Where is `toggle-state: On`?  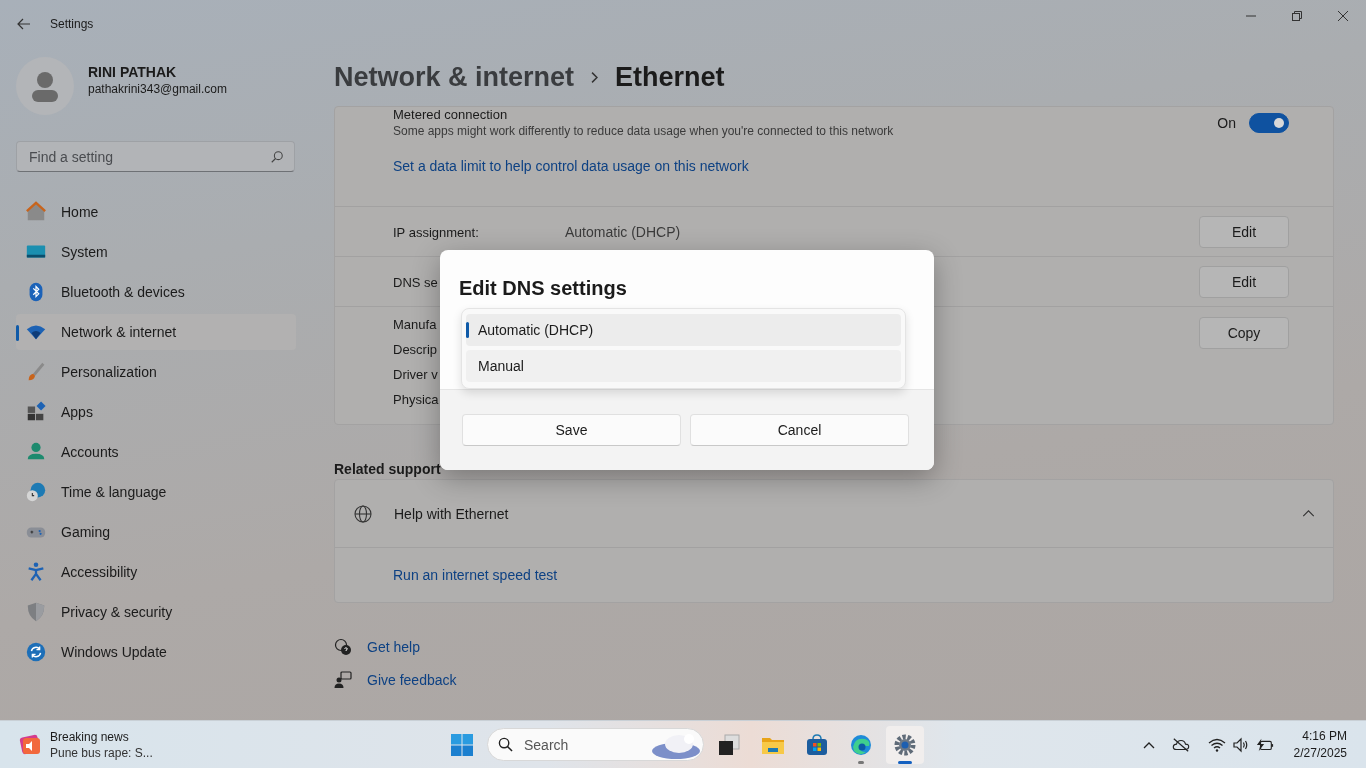
toggle-state: On is located at coordinates (1226, 122).